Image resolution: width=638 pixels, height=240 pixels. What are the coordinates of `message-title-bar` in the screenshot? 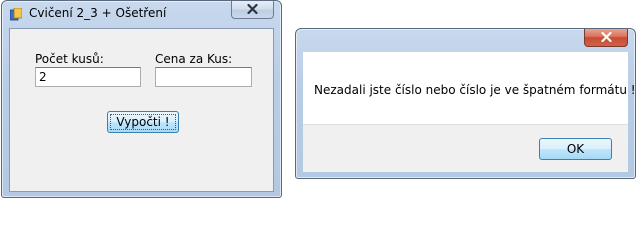 It's located at (465, 41).